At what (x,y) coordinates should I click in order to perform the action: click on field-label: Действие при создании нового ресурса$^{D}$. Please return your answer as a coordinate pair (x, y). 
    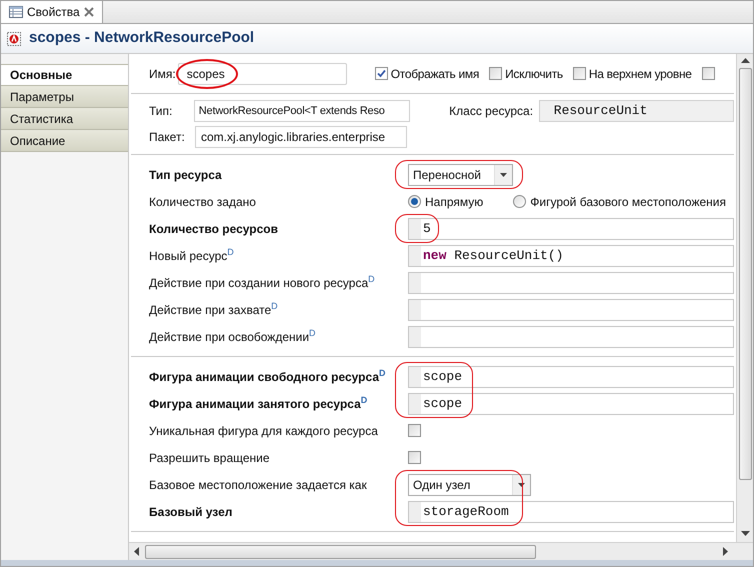
    Looking at the image, I should click on (262, 283).